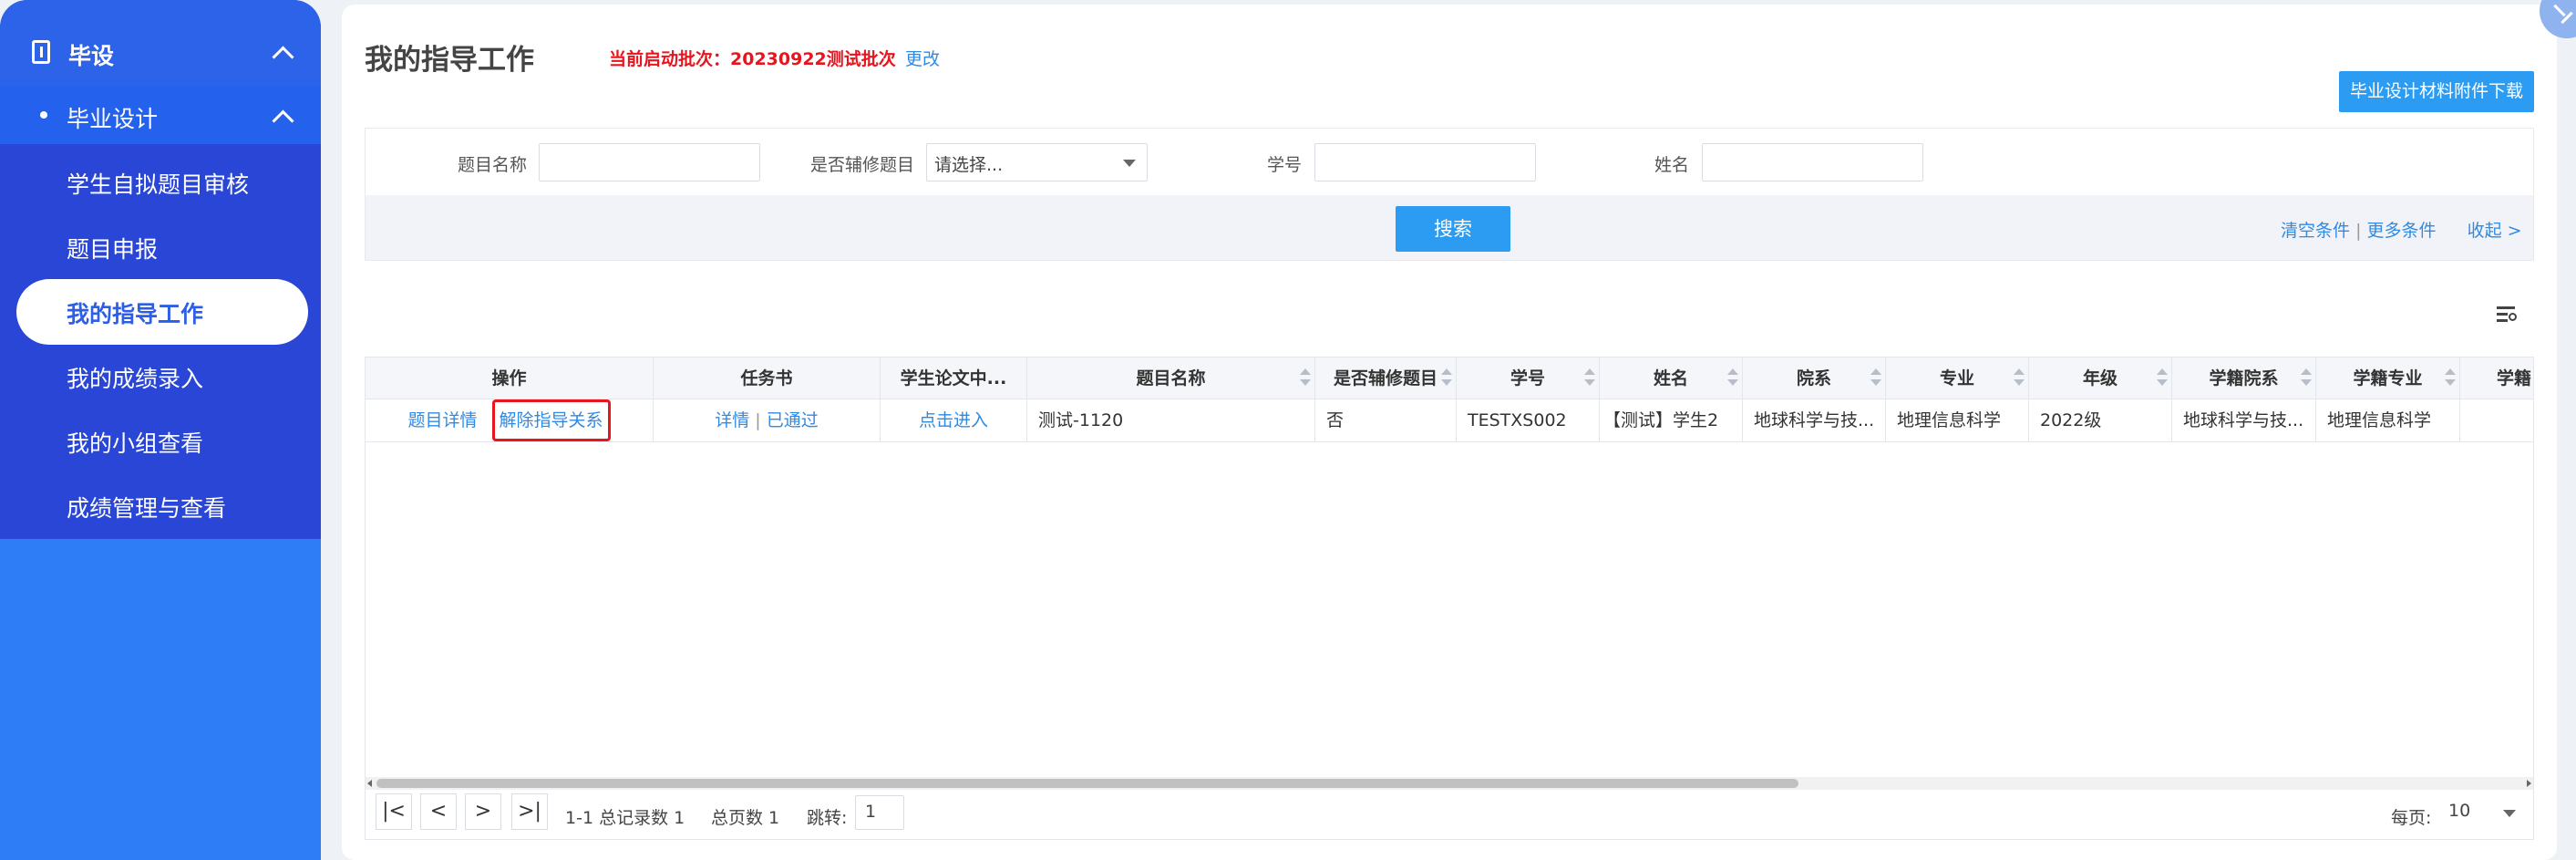 The width and height of the screenshot is (2576, 860). I want to click on name-label: 姓名, so click(1672, 165).